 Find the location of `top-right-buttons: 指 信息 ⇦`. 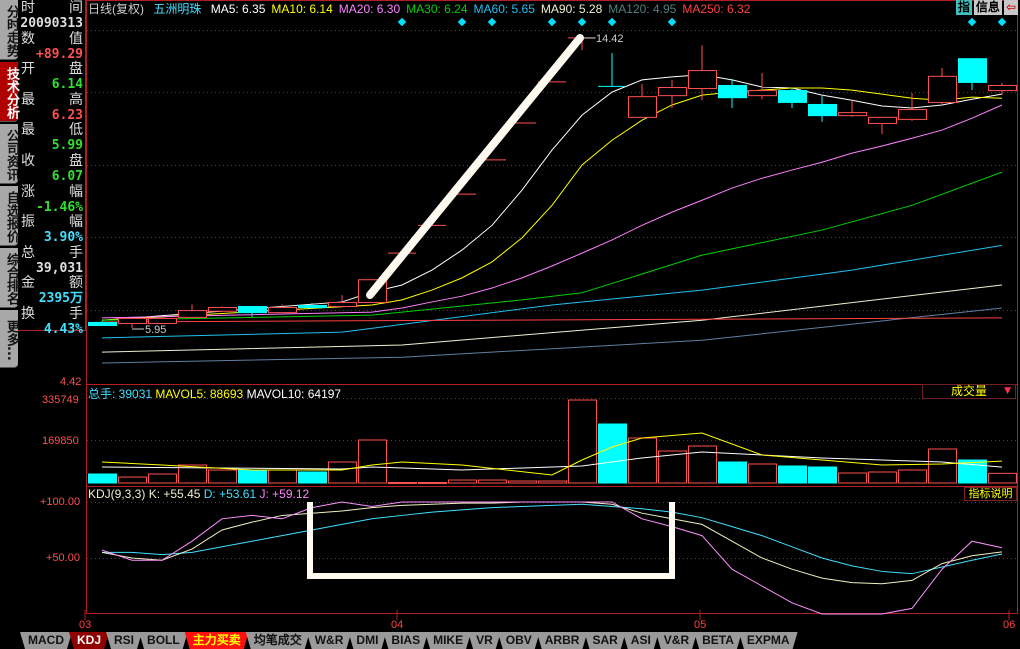

top-right-buttons: 指 信息 ⇦ is located at coordinates (986, 8).